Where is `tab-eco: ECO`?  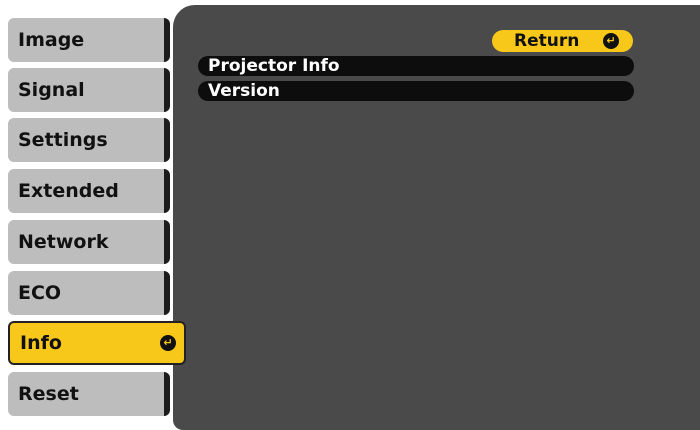 tab-eco: ECO is located at coordinates (89, 293).